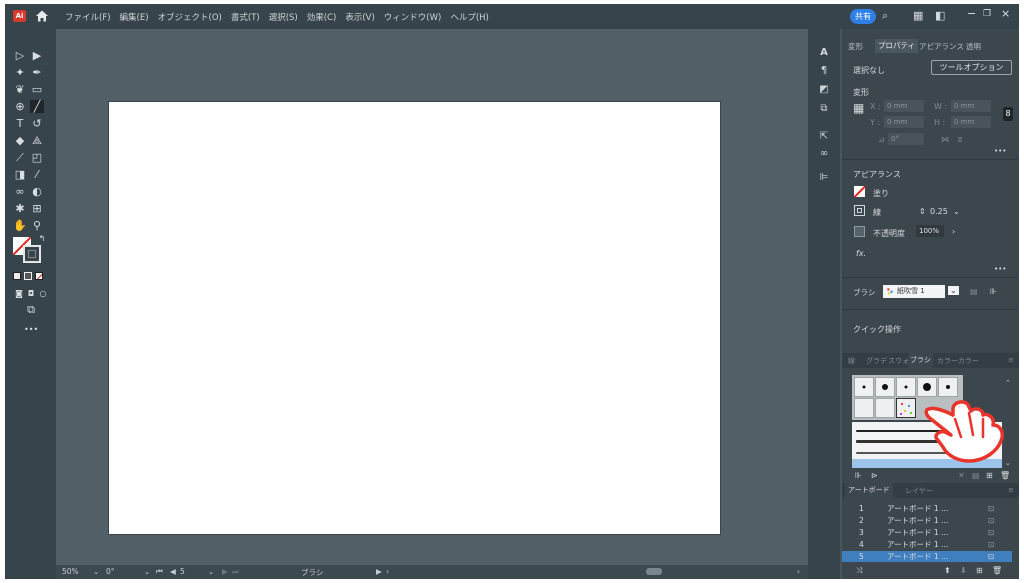 This screenshot has width=1024, height=583. I want to click on share-button: 共有, so click(863, 16).